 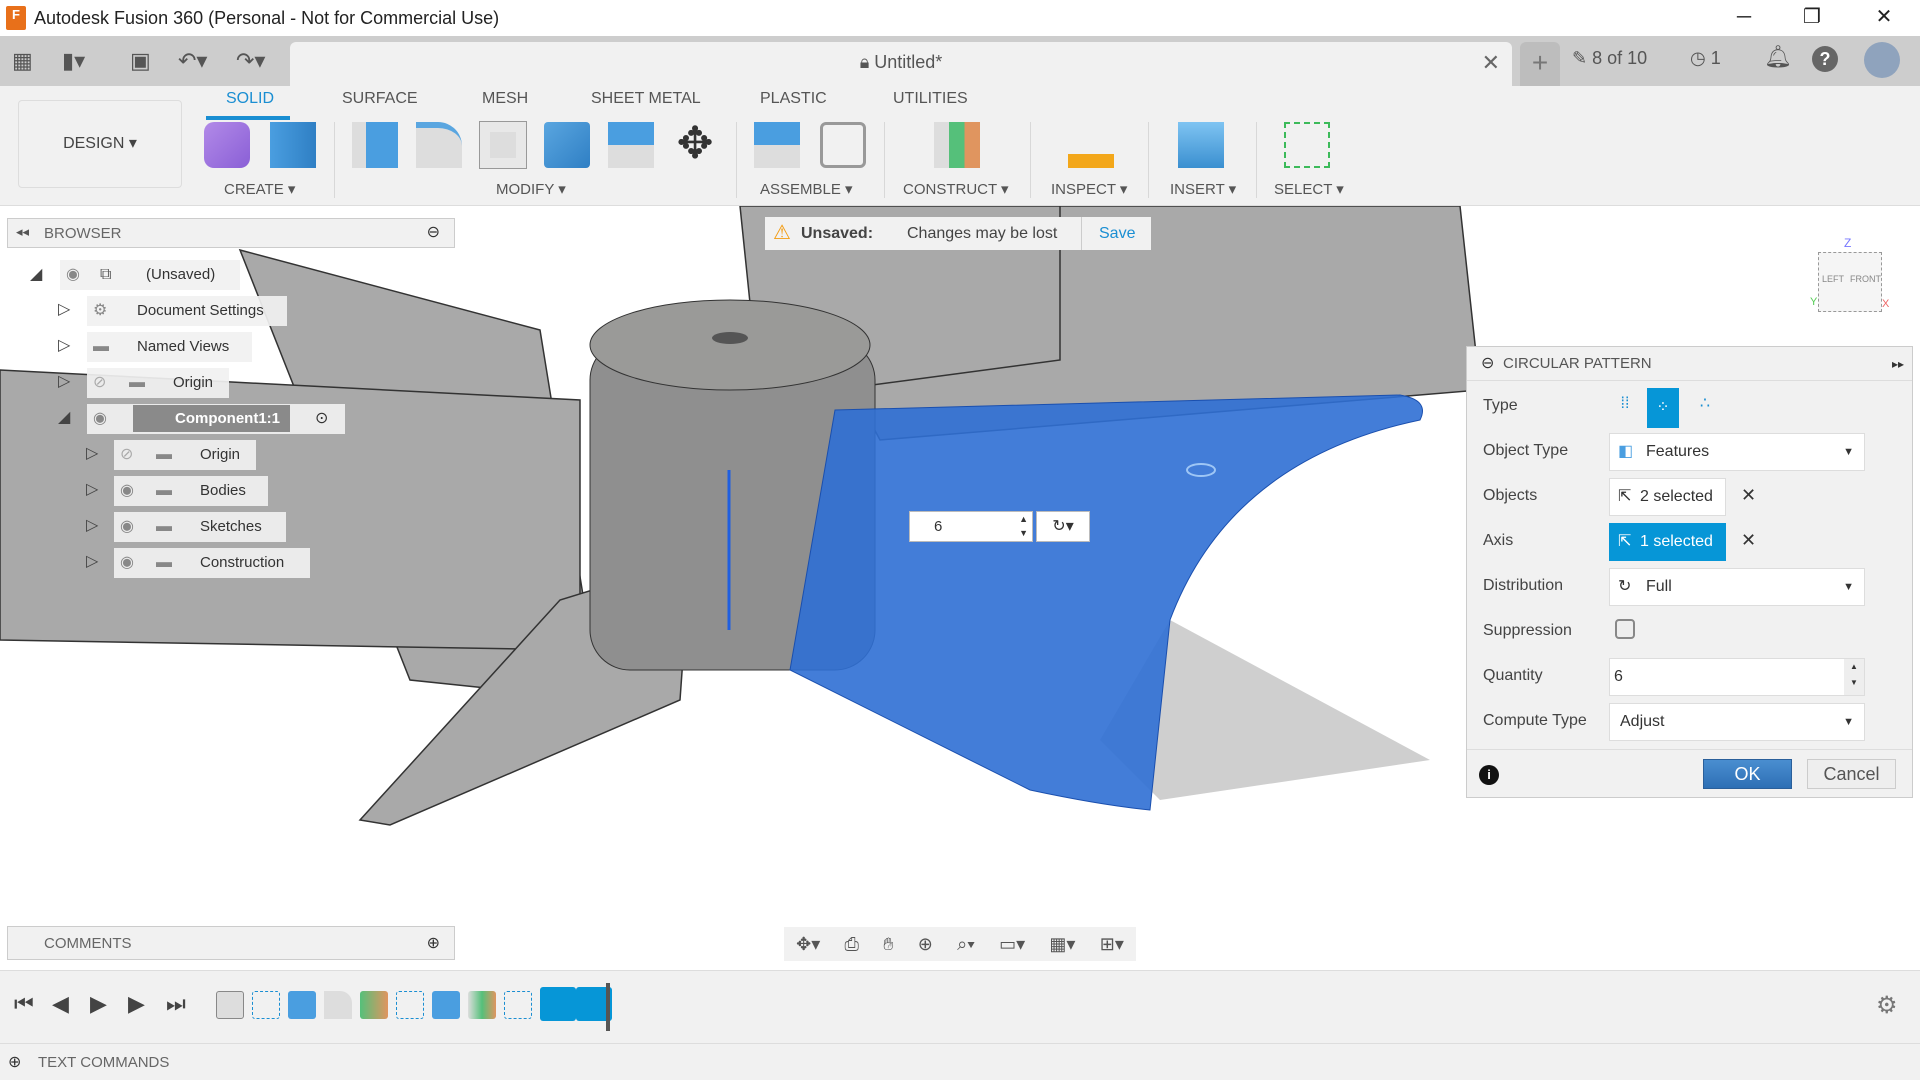 What do you see at coordinates (150, 275) in the screenshot?
I see `tree-item-root: ◉ ⧉ (Unsaved)` at bounding box center [150, 275].